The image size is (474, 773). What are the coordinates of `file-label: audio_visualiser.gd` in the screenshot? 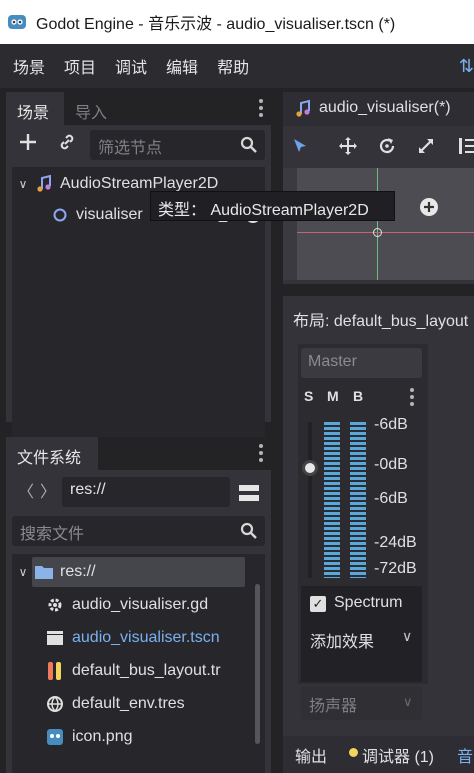 It's located at (140, 604).